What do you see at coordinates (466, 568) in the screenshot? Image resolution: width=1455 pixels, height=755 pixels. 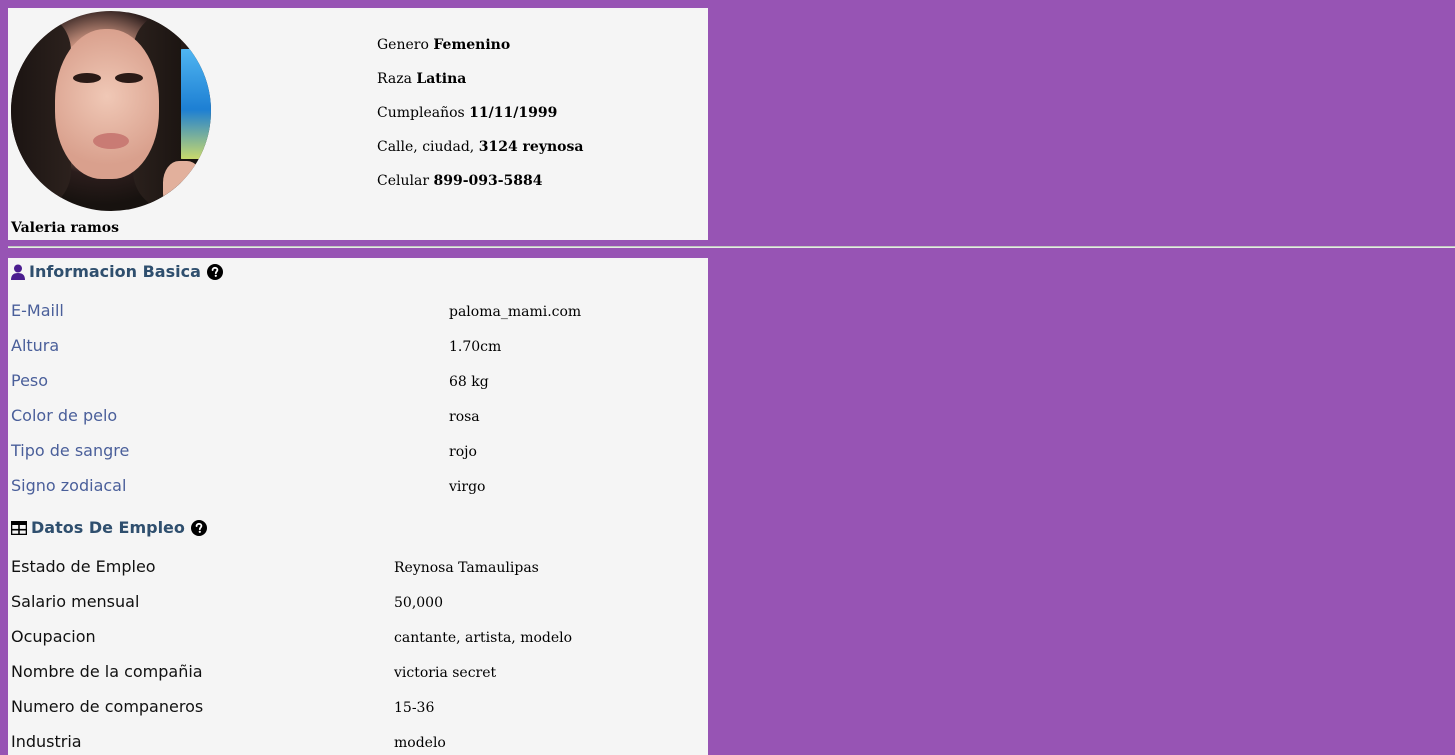 I see `row-value: Reynosa Tamaulipas` at bounding box center [466, 568].